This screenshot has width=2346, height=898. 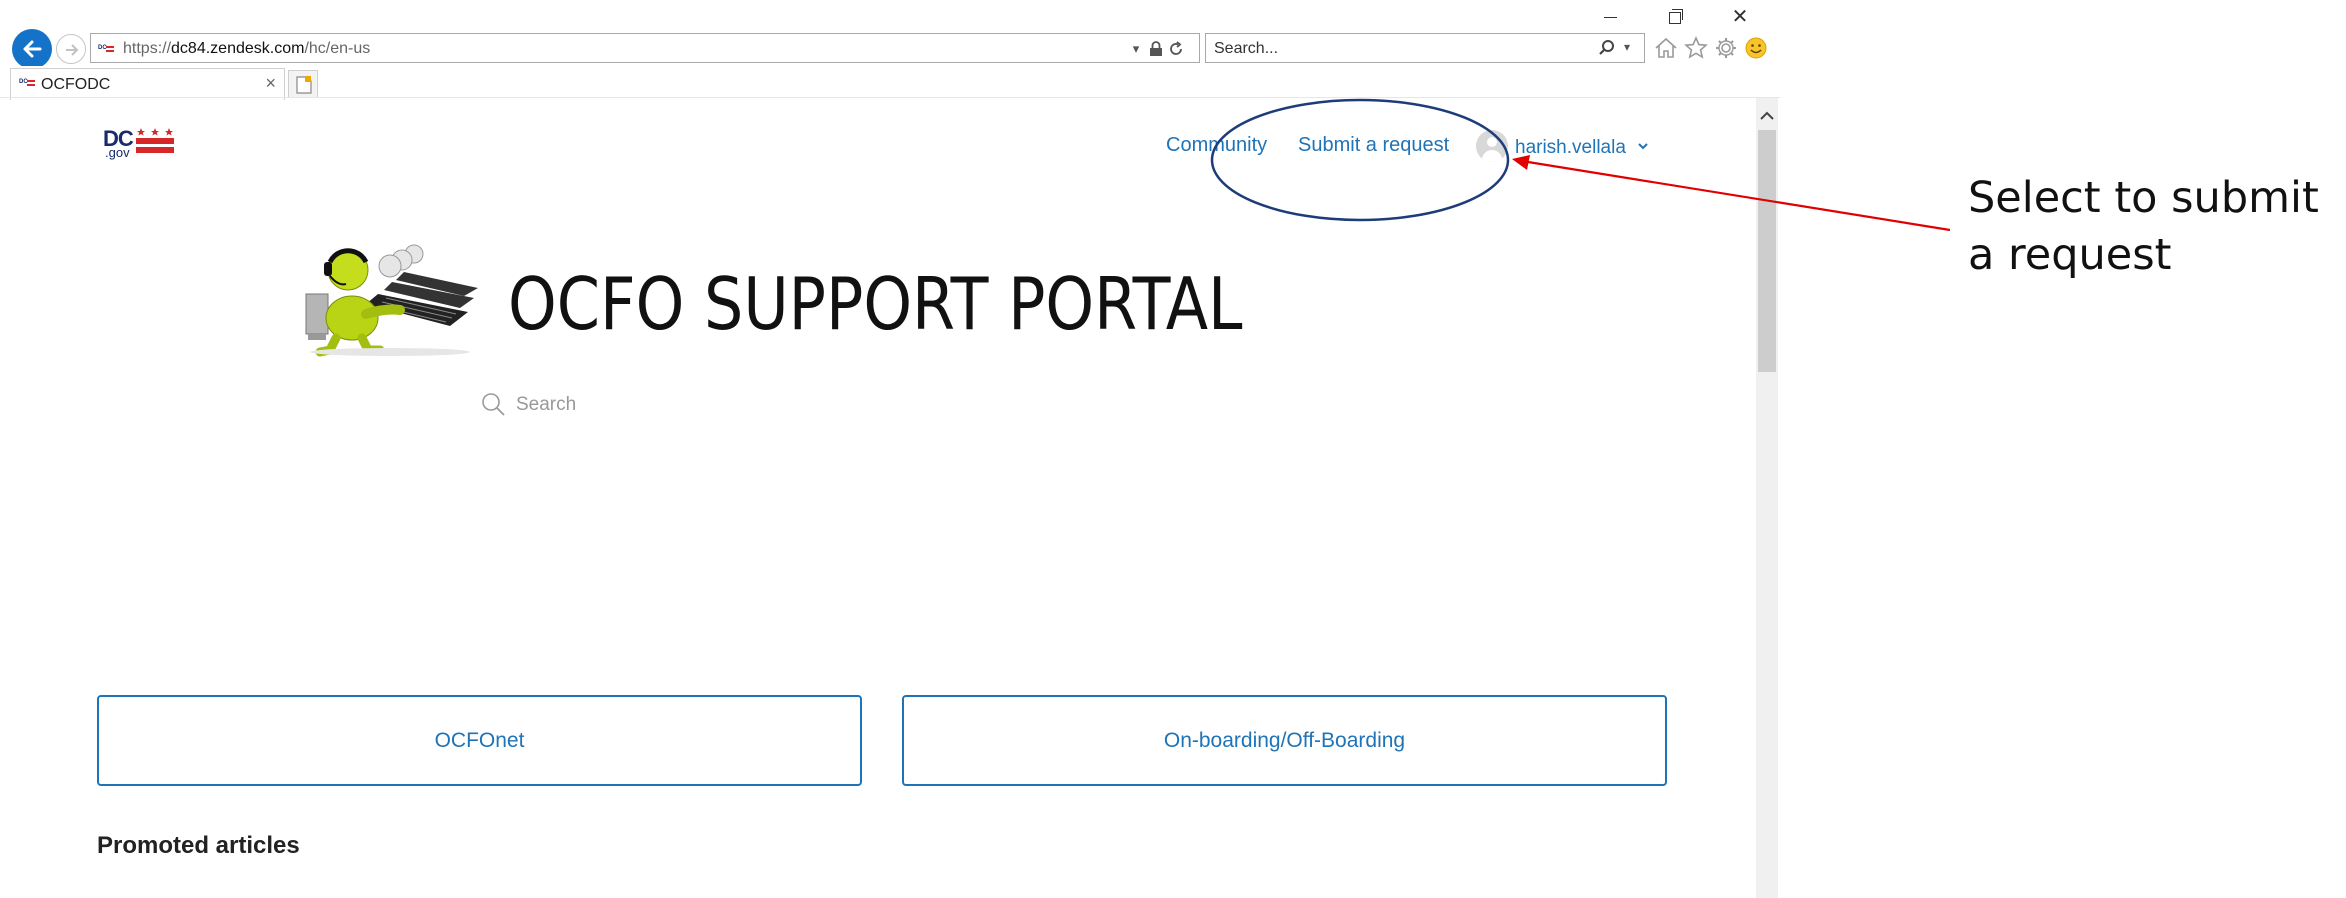 I want to click on block-label: On-boarding/Off-Boarding, so click(x=1284, y=740).